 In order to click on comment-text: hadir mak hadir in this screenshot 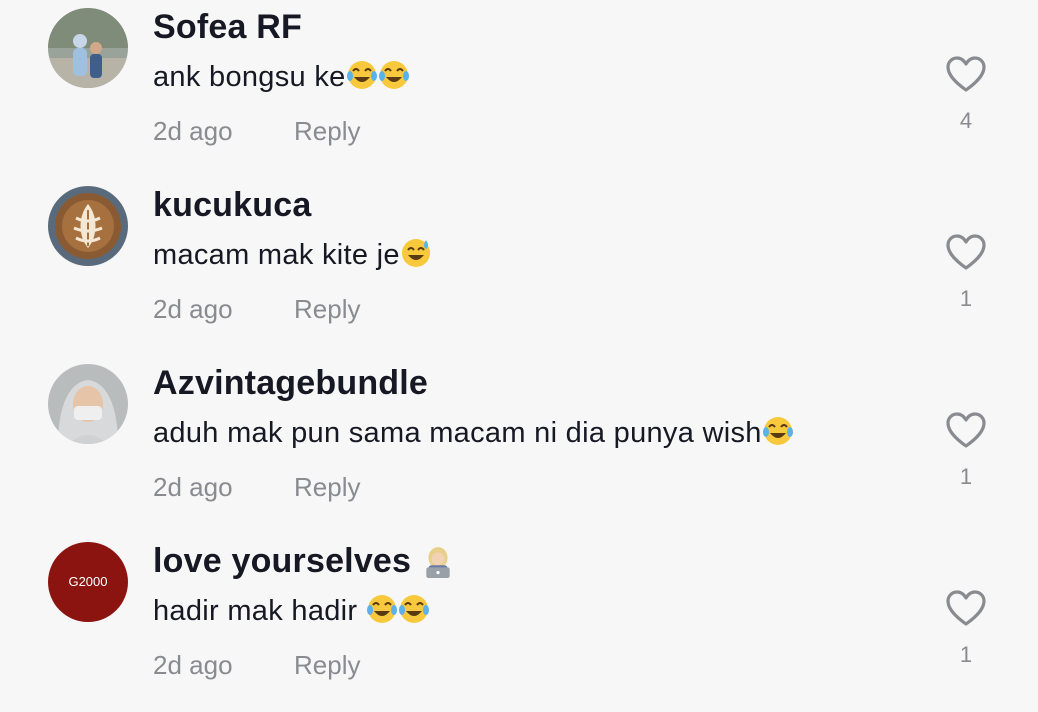, I will do `click(291, 611)`.